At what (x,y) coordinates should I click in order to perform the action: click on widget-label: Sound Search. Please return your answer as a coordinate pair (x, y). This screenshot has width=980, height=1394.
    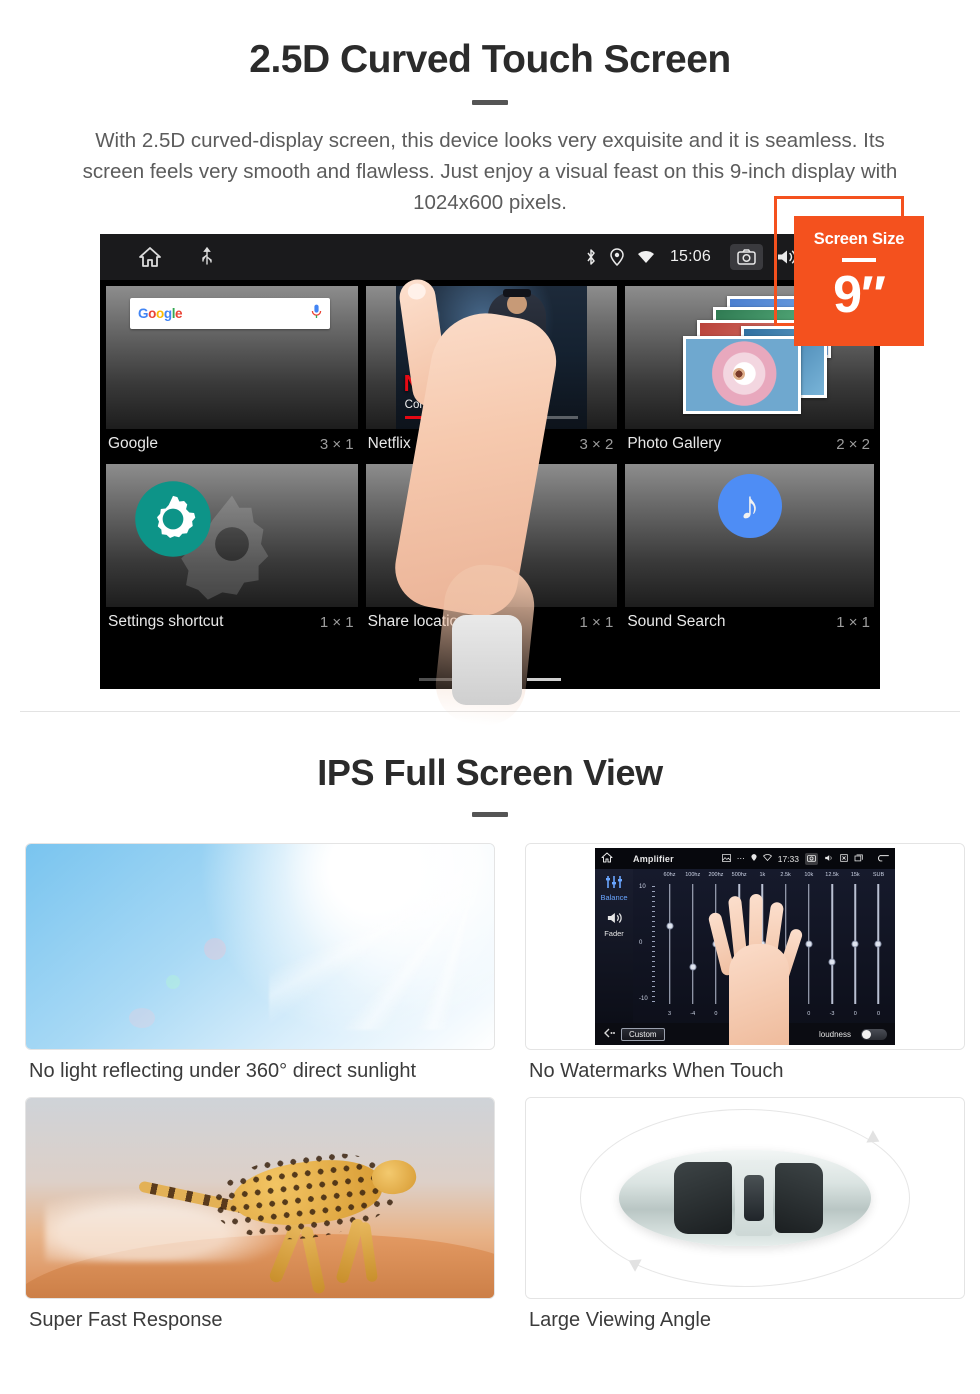
    Looking at the image, I should click on (676, 621).